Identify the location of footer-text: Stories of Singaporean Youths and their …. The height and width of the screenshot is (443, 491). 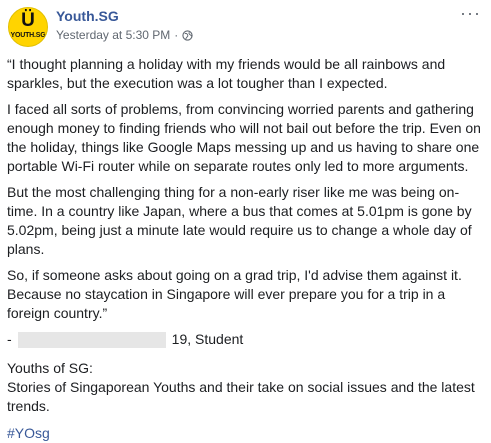
(241, 396).